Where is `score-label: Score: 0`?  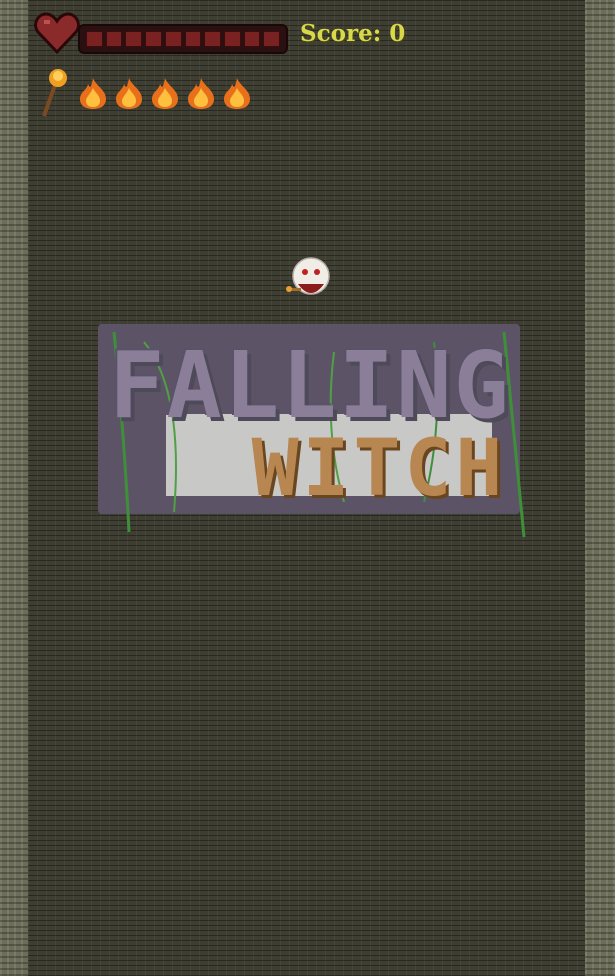
score-label: Score: 0 is located at coordinates (353, 33).